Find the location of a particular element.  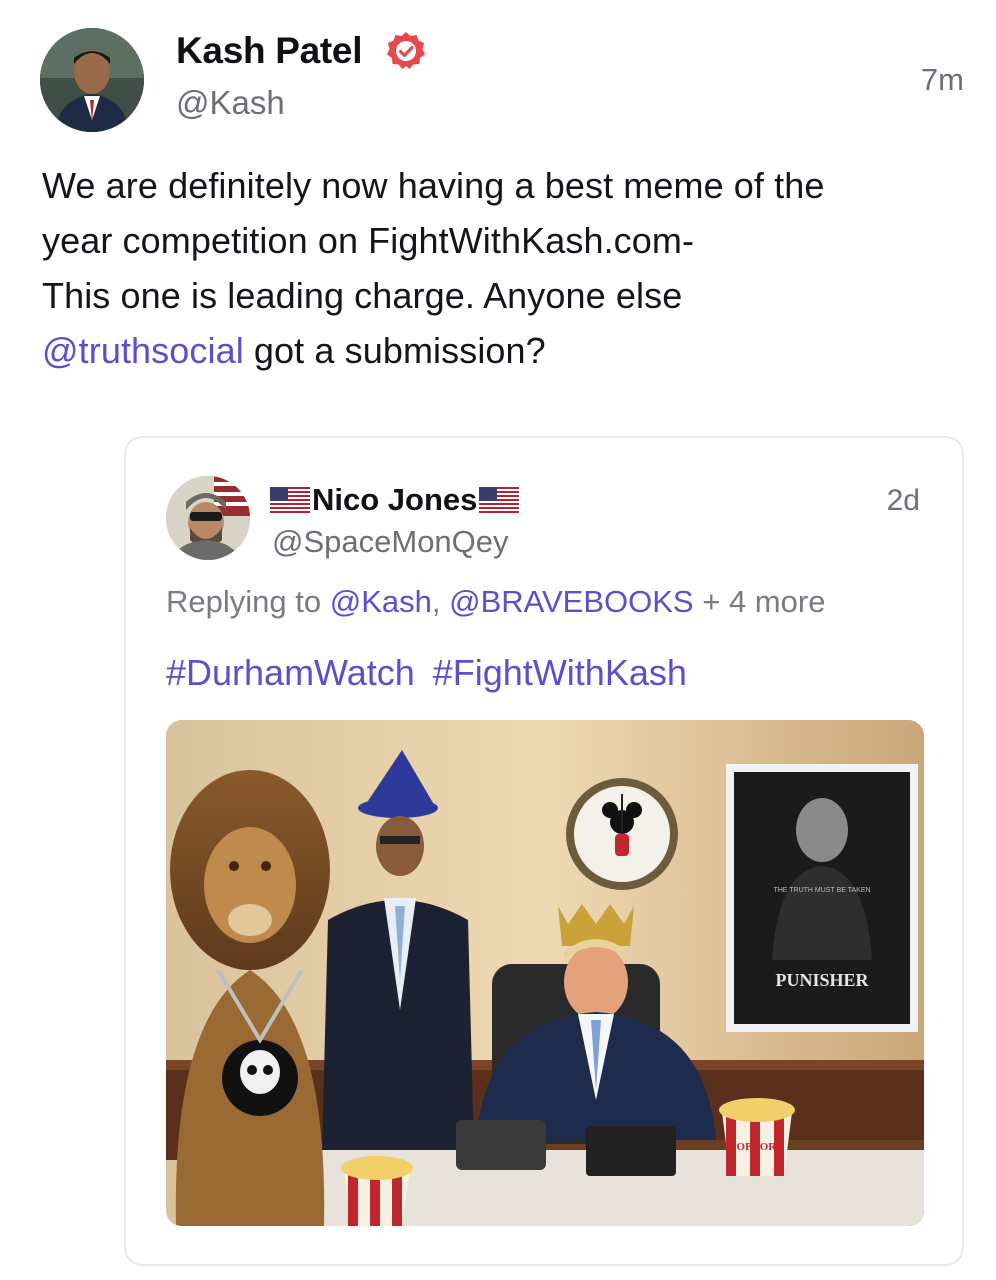

author-handle: @Kash is located at coordinates (230, 103).